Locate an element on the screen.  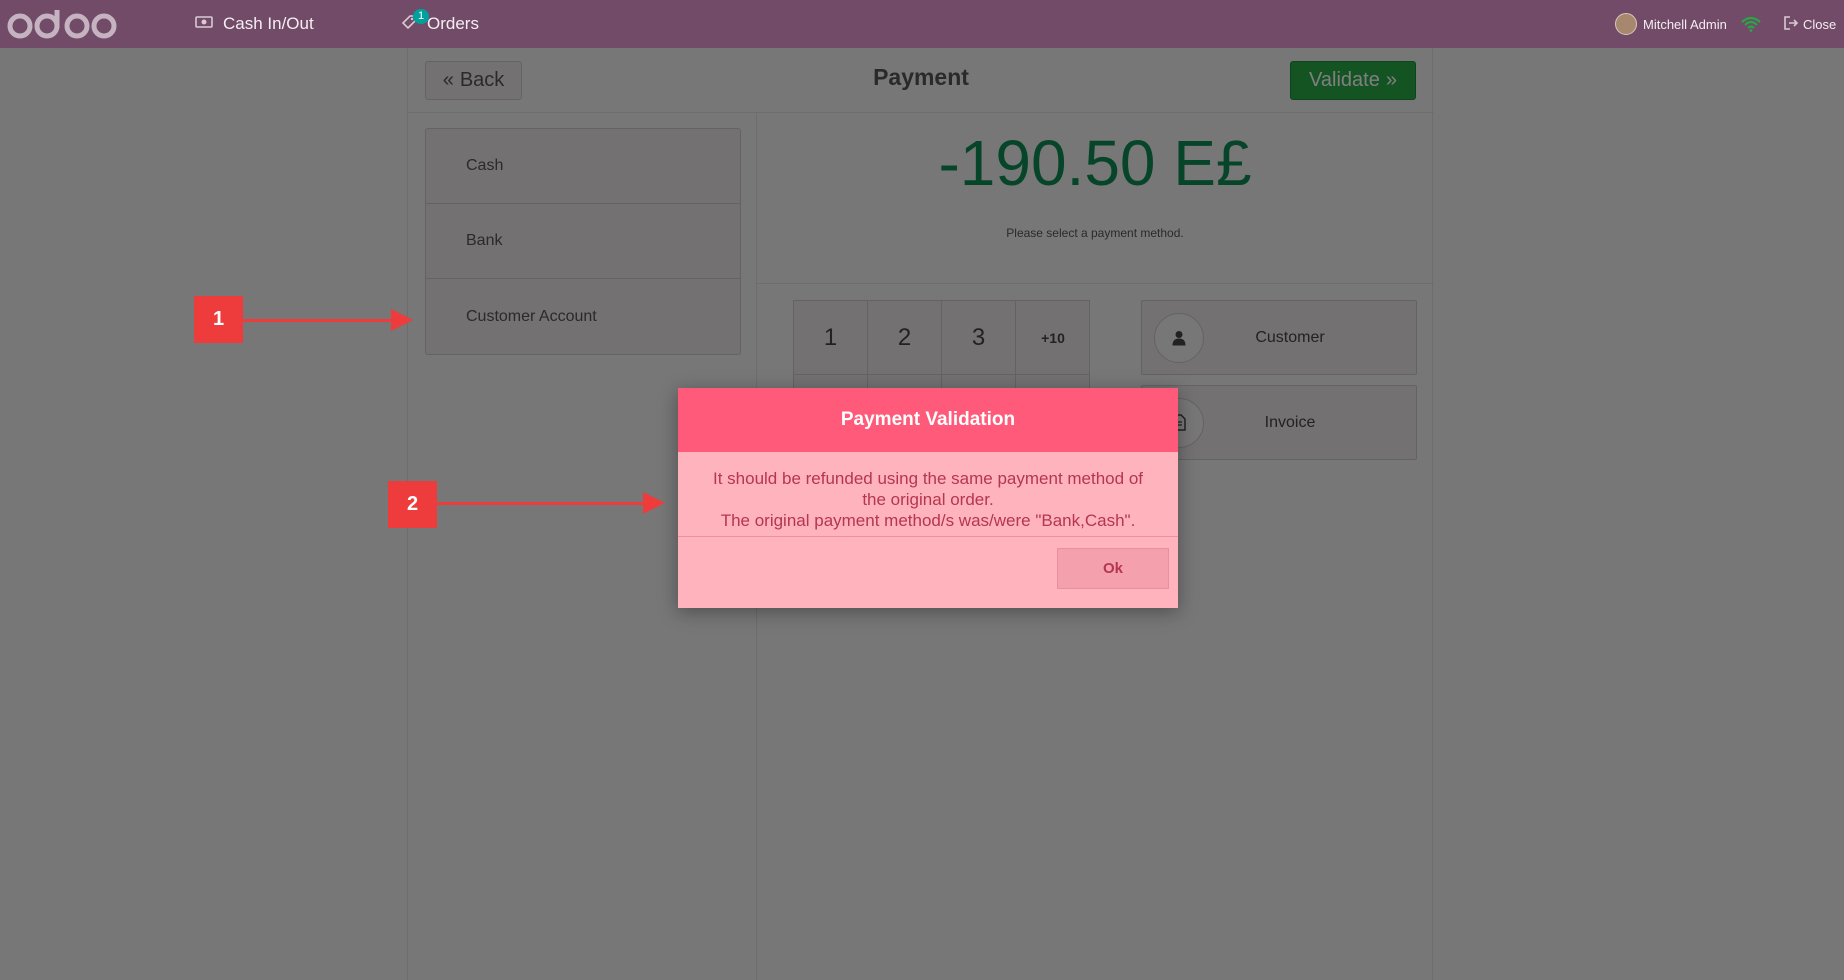
sign-out-icon is located at coordinates (1791, 24).